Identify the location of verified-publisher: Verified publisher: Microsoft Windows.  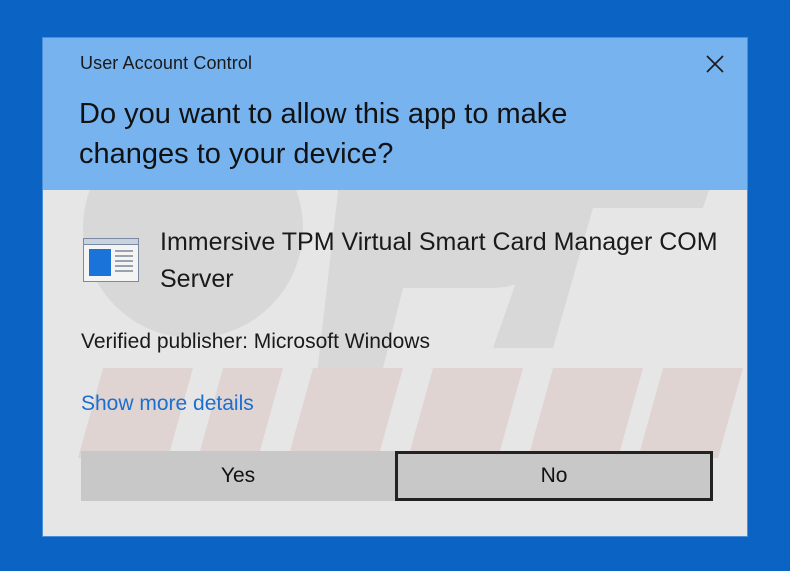
(255, 341).